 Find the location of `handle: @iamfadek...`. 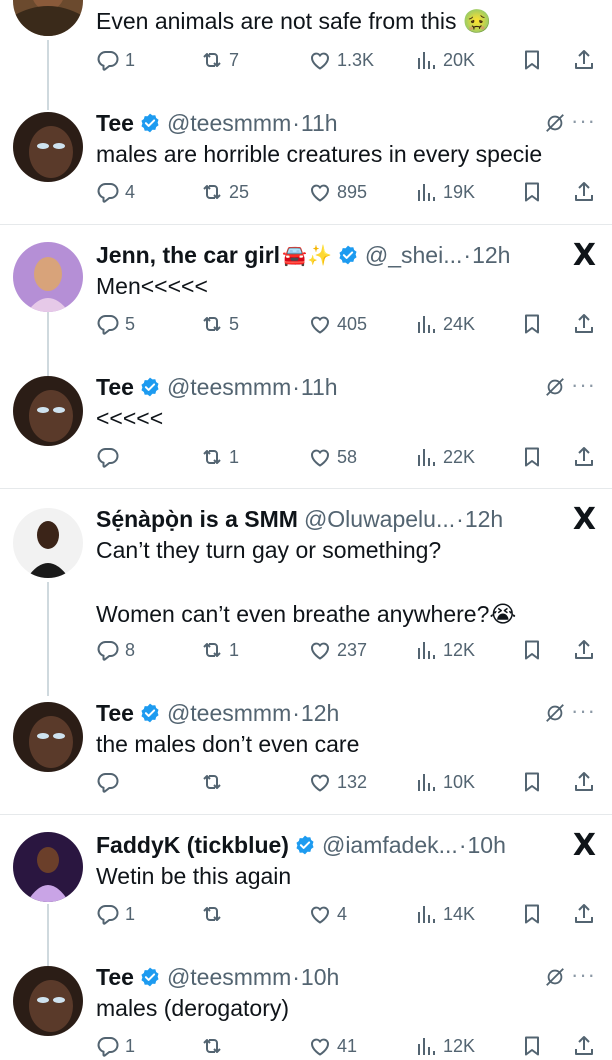

handle: @iamfadek... is located at coordinates (390, 845).